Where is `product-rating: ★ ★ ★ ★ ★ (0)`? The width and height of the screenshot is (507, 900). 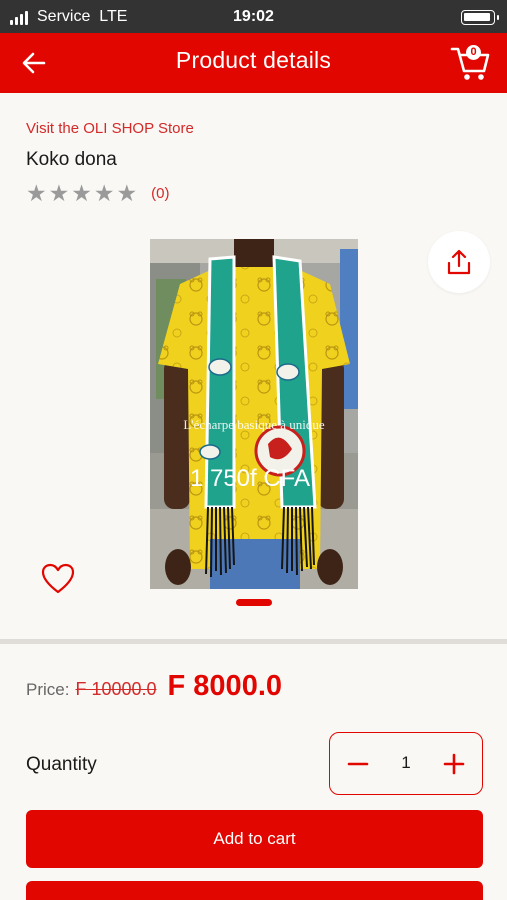 product-rating: ★ ★ ★ ★ ★ (0) is located at coordinates (97, 193).